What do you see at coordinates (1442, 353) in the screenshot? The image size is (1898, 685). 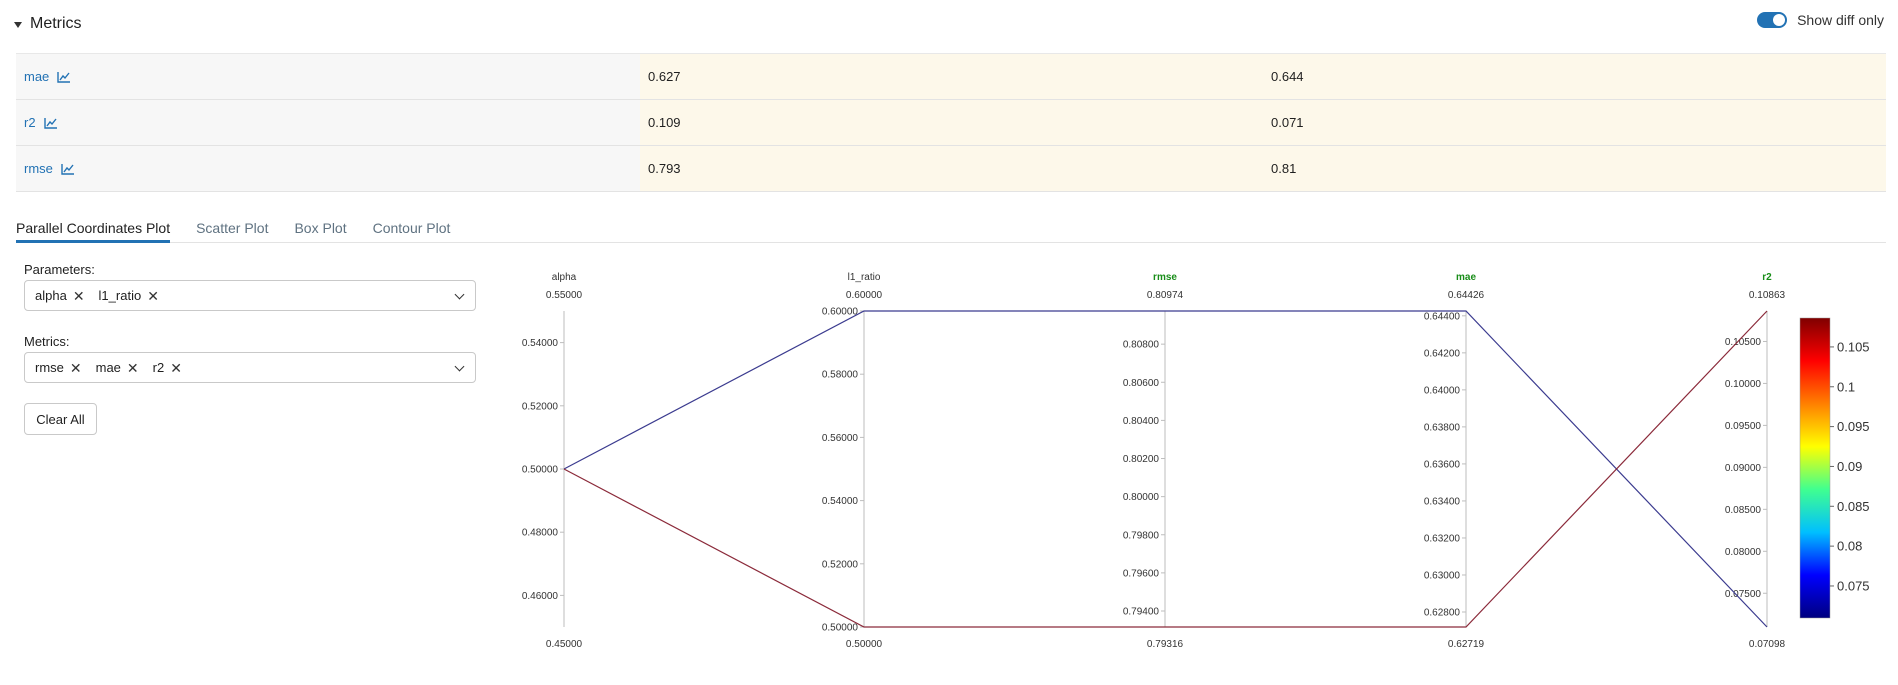 I see `axis-tick-label: 0.64200` at bounding box center [1442, 353].